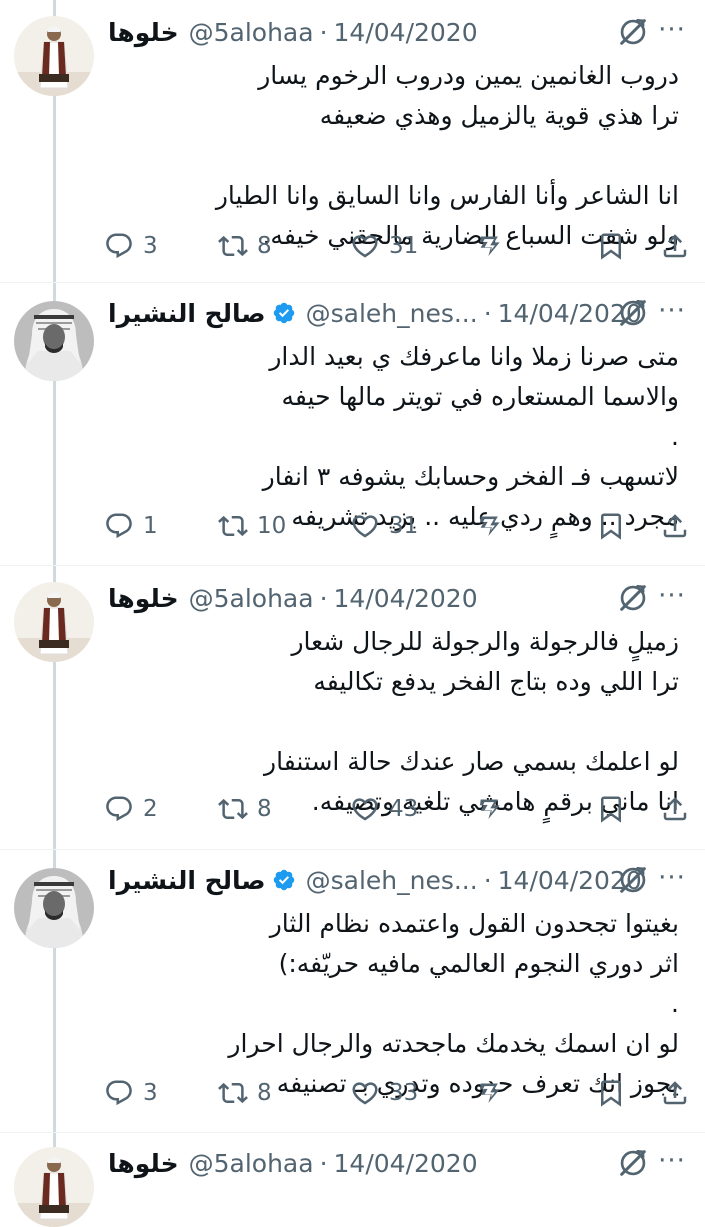 The width and height of the screenshot is (705, 1227). I want to click on replies-count: 2, so click(150, 809).